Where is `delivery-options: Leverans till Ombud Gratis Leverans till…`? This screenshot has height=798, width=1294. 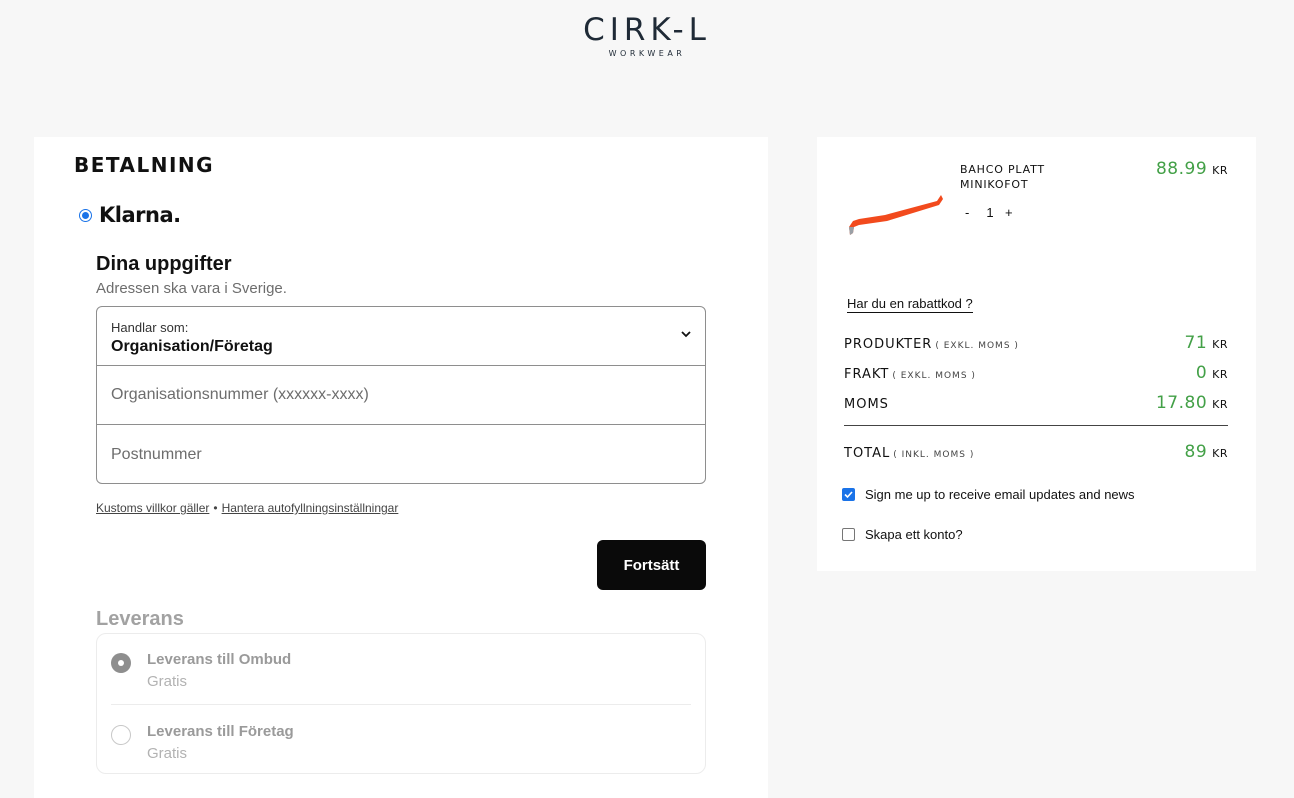
delivery-options: Leverans till Ombud Gratis Leverans till… is located at coordinates (401, 703).